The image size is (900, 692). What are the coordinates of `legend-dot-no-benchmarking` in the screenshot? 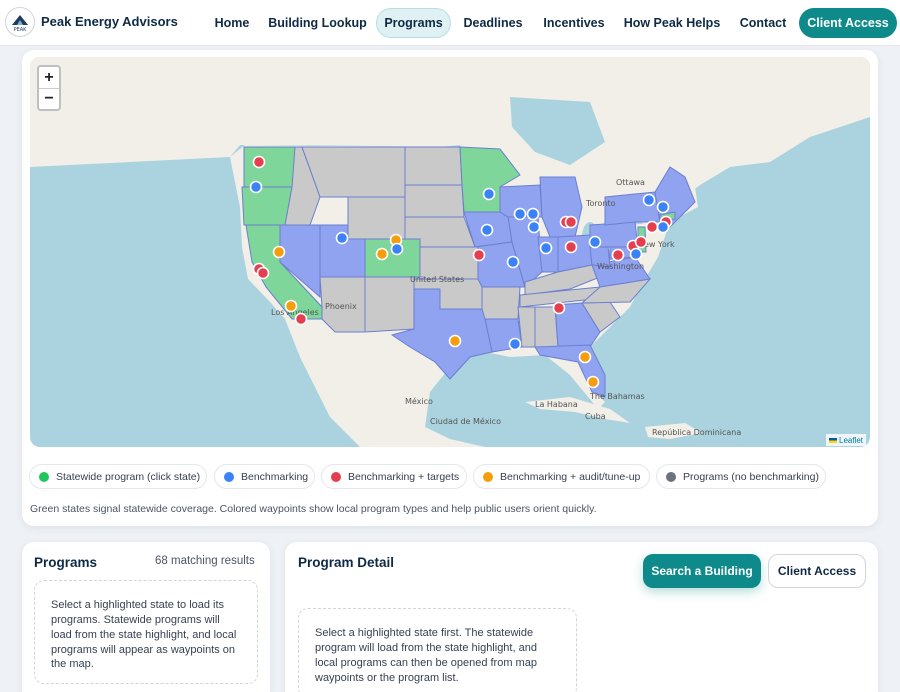 It's located at (671, 476).